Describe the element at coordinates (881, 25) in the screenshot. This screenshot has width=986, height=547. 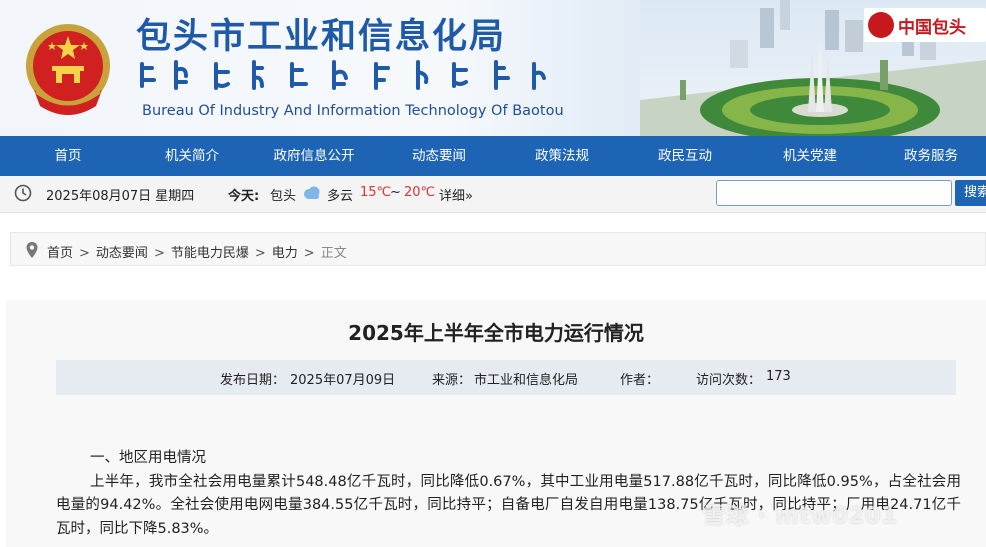
I see `deer-badge-icon` at that location.